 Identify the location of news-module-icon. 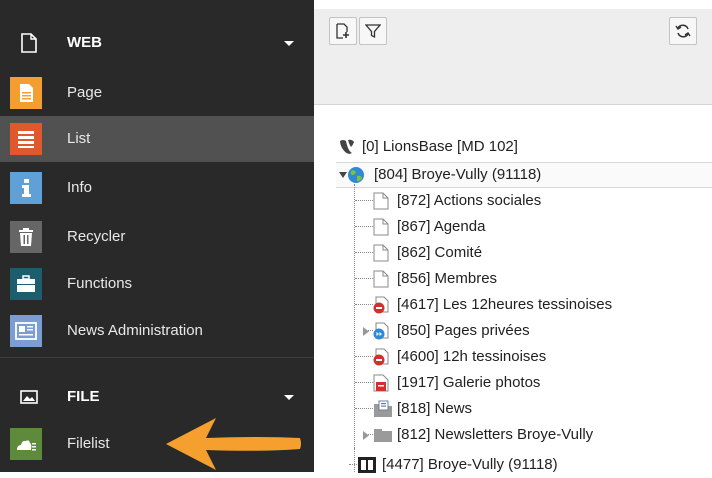
(26, 331).